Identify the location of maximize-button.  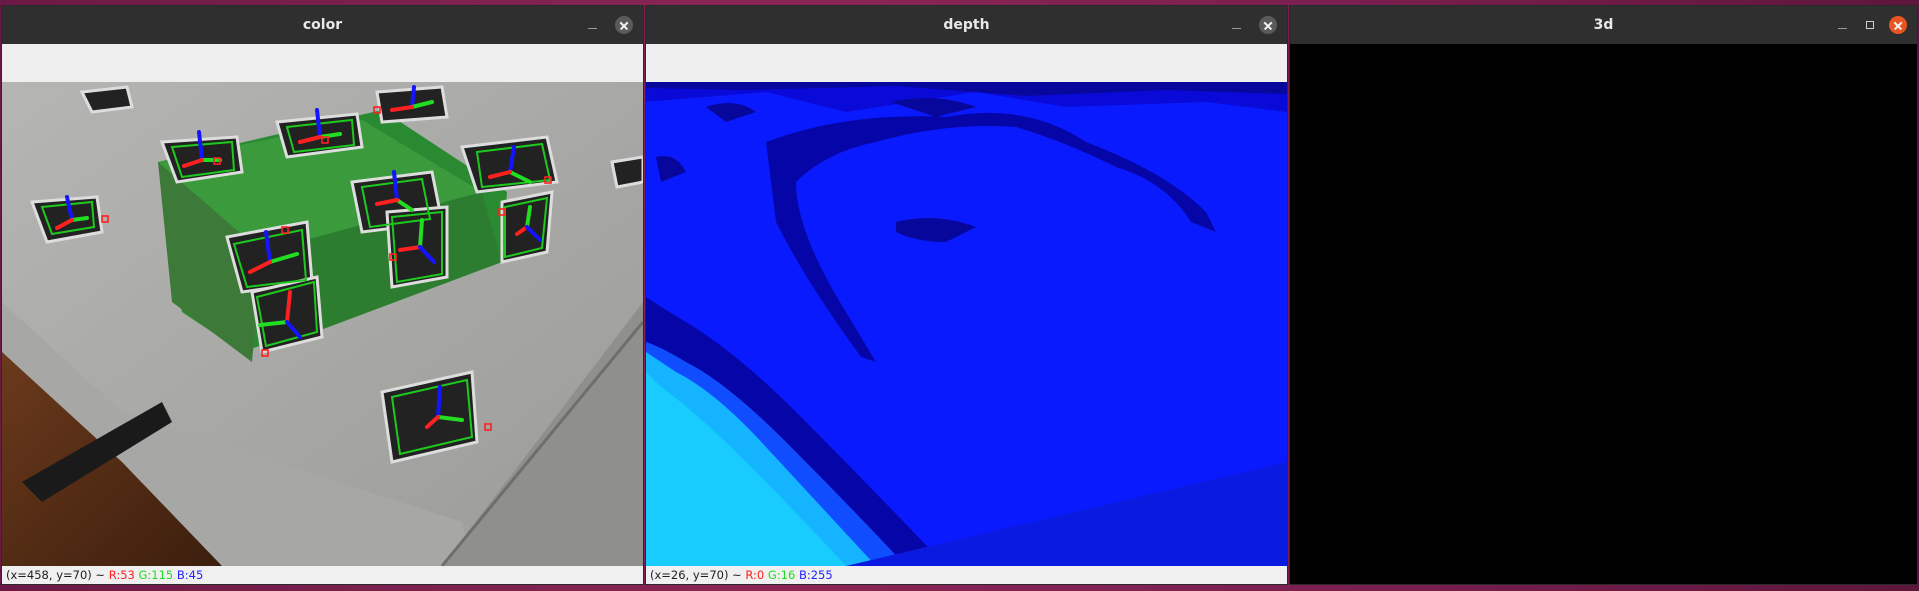
(1870, 25).